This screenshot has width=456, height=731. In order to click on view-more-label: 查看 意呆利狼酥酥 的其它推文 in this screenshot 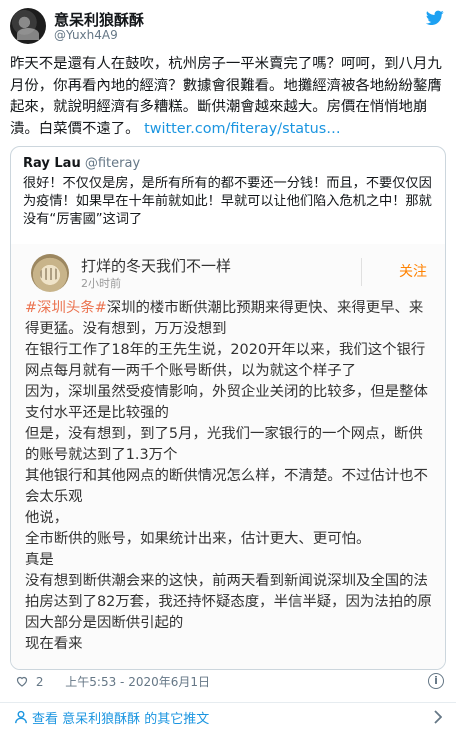, I will do `click(120, 717)`.